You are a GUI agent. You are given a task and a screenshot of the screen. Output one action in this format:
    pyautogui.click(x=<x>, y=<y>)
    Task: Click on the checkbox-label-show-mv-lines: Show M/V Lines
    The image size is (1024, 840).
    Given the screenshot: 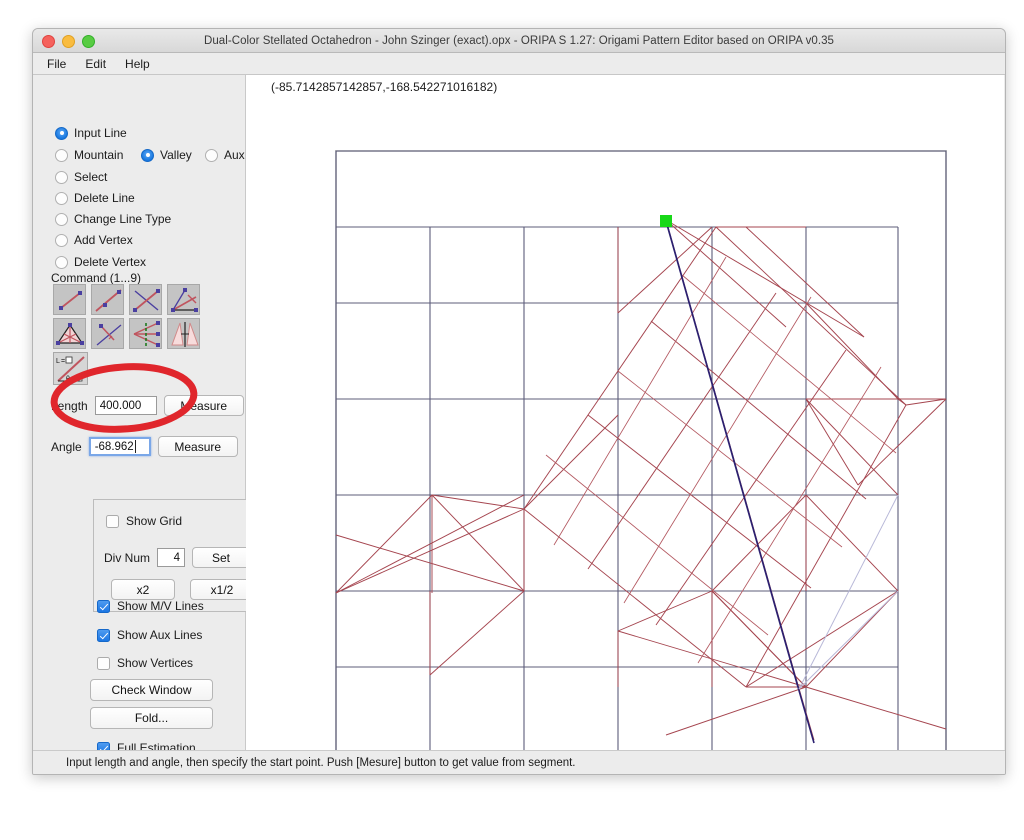 What is the action you would take?
    pyautogui.click(x=160, y=606)
    